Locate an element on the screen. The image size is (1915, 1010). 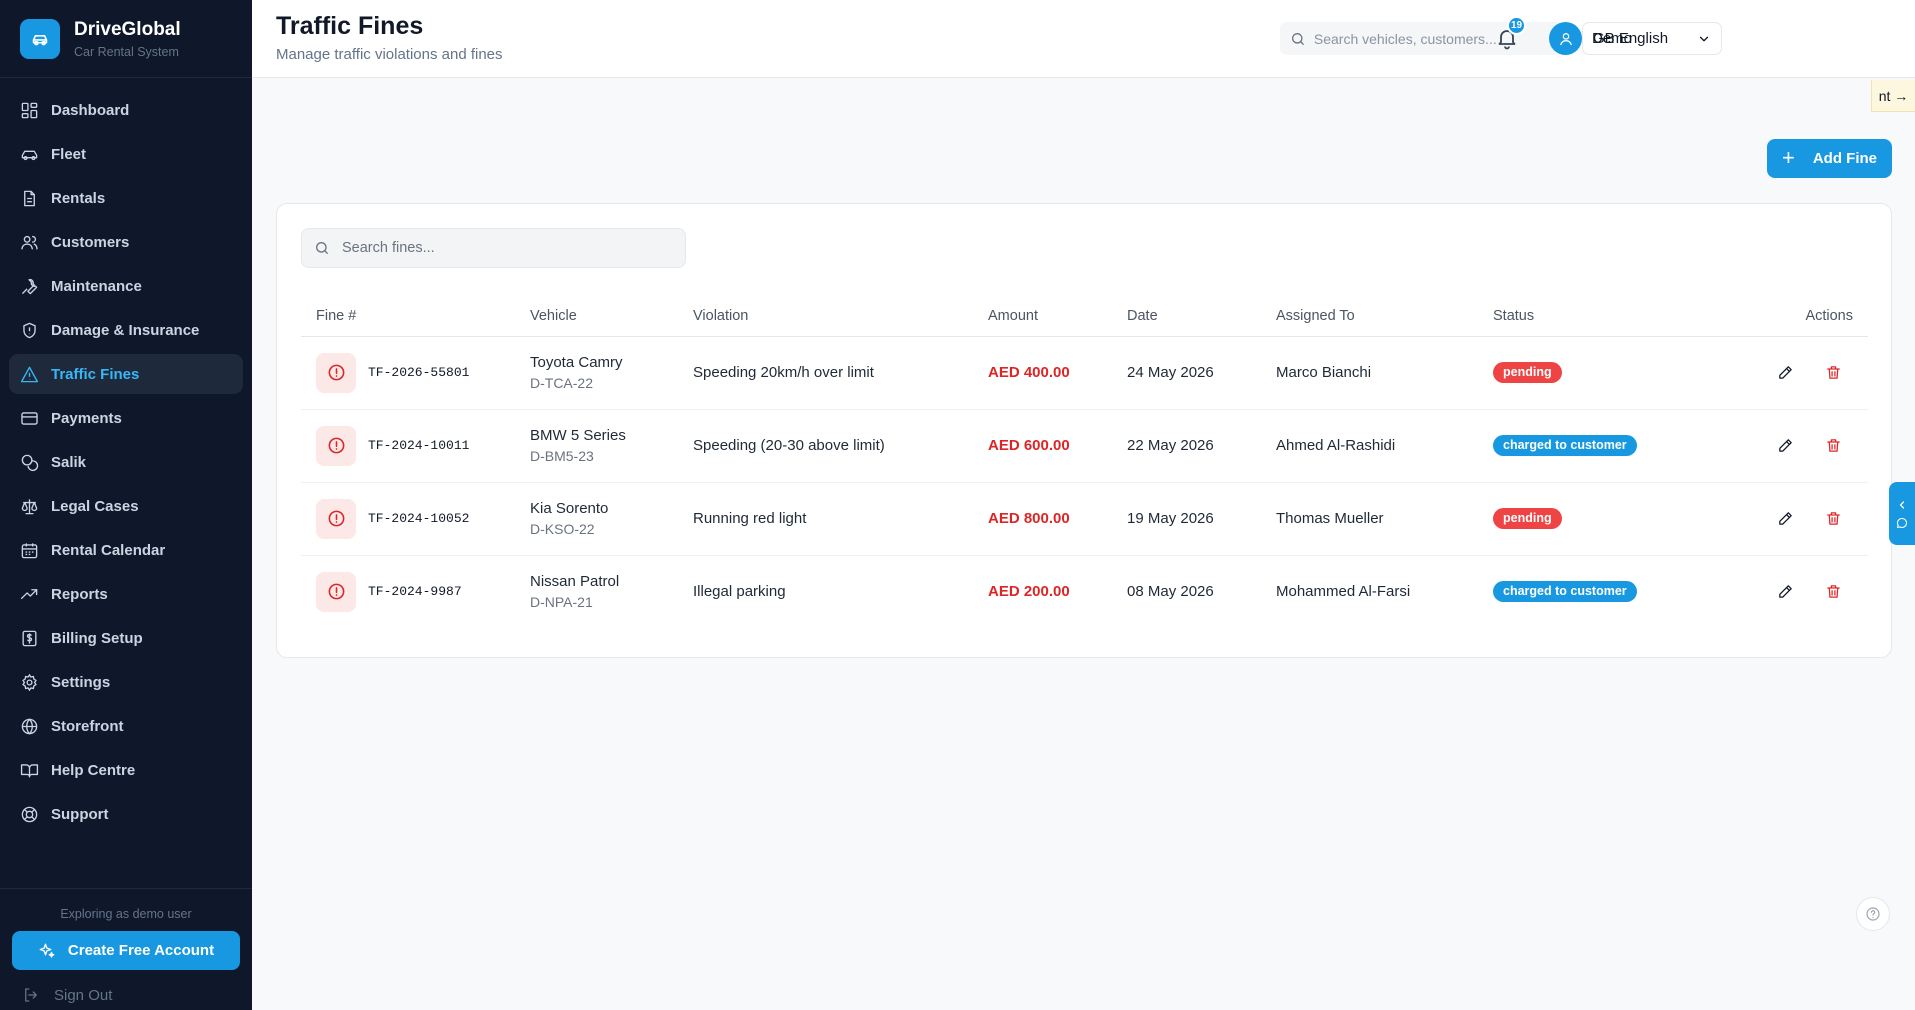
sidebar-item-rentals: Rentals is located at coordinates (126, 198).